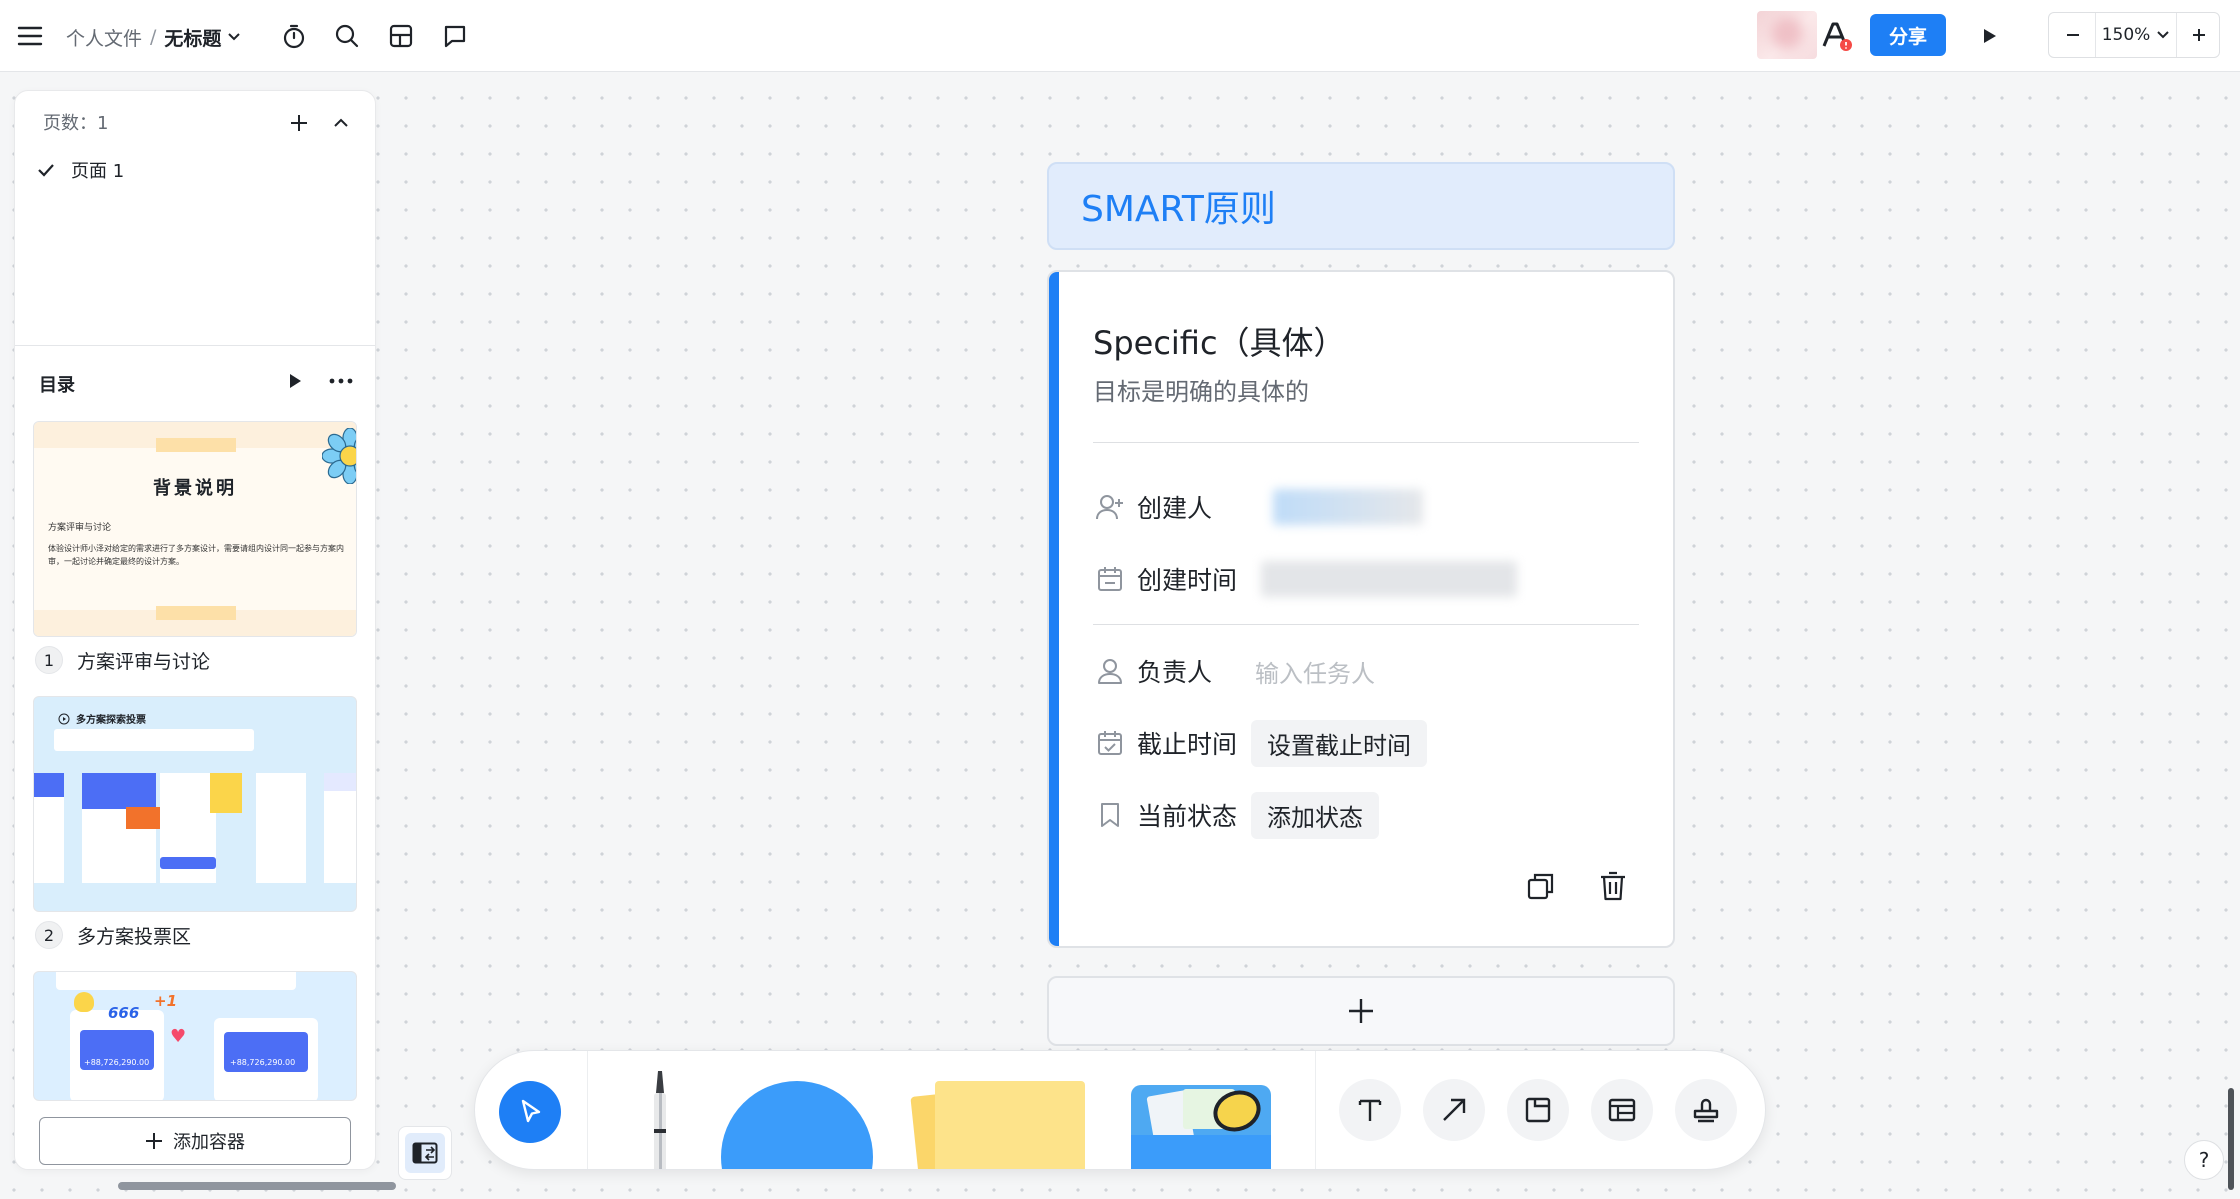 The image size is (2240, 1199). I want to click on table-icon, so click(1622, 1110).